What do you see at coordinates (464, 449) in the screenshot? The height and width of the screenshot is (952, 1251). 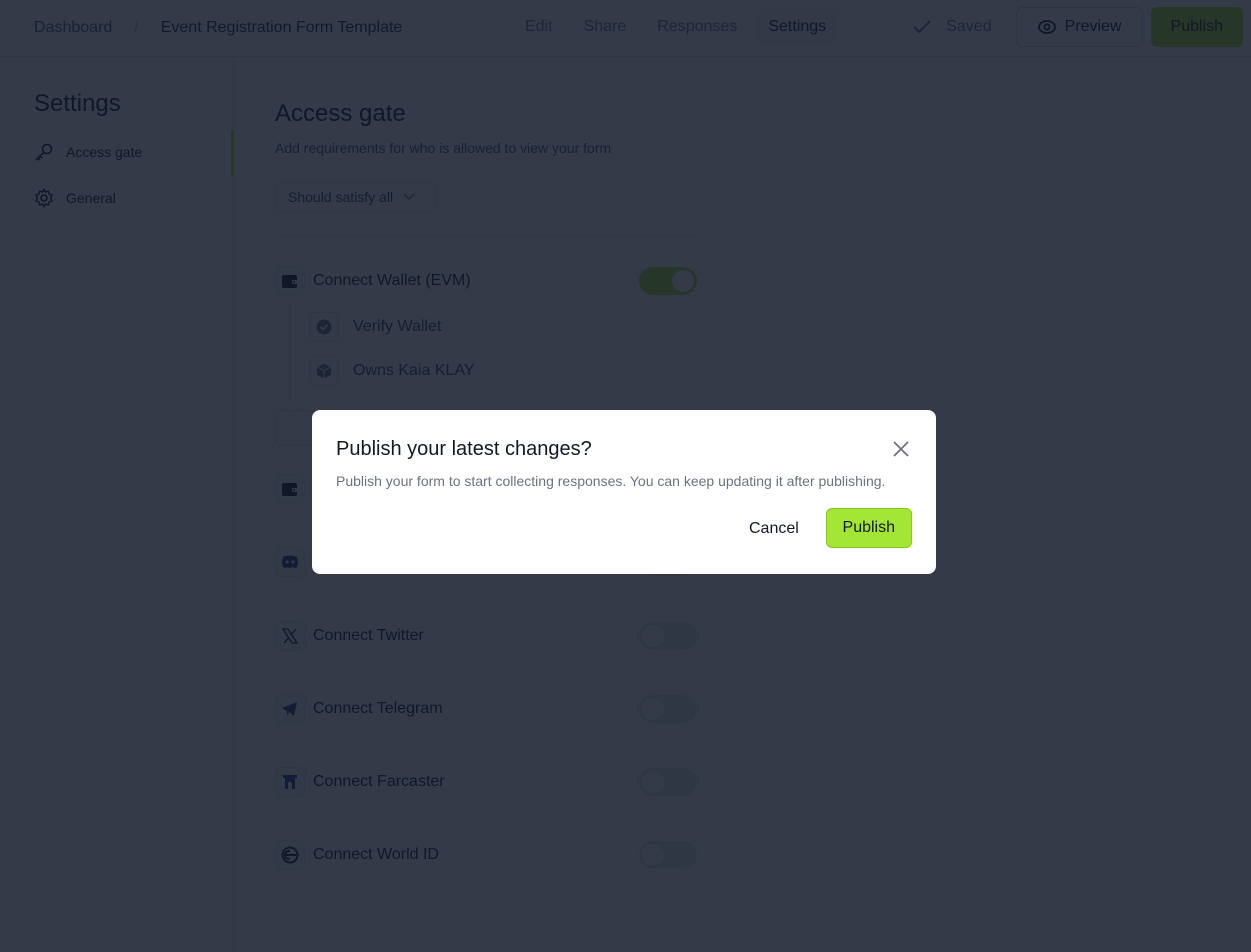 I see `dialog-title: Publish your latest changes?` at bounding box center [464, 449].